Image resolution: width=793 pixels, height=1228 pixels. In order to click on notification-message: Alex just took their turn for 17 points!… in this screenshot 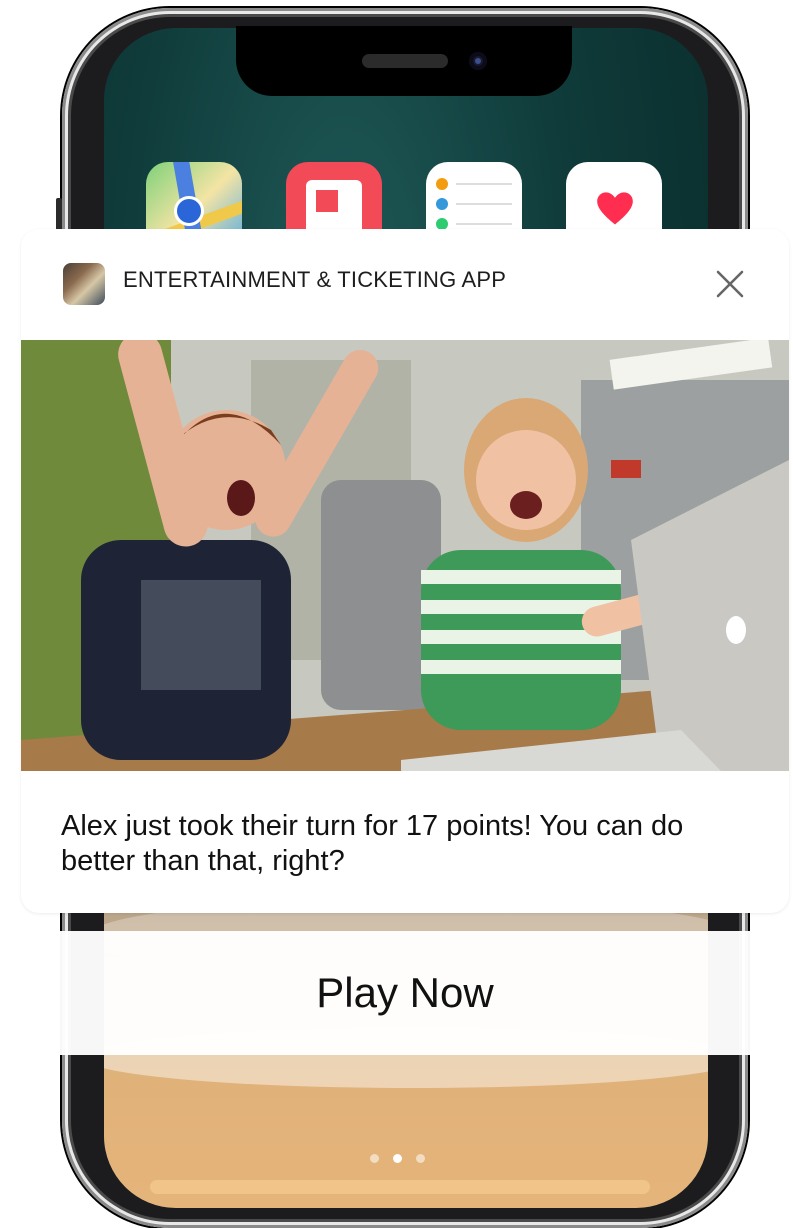, I will do `click(372, 843)`.